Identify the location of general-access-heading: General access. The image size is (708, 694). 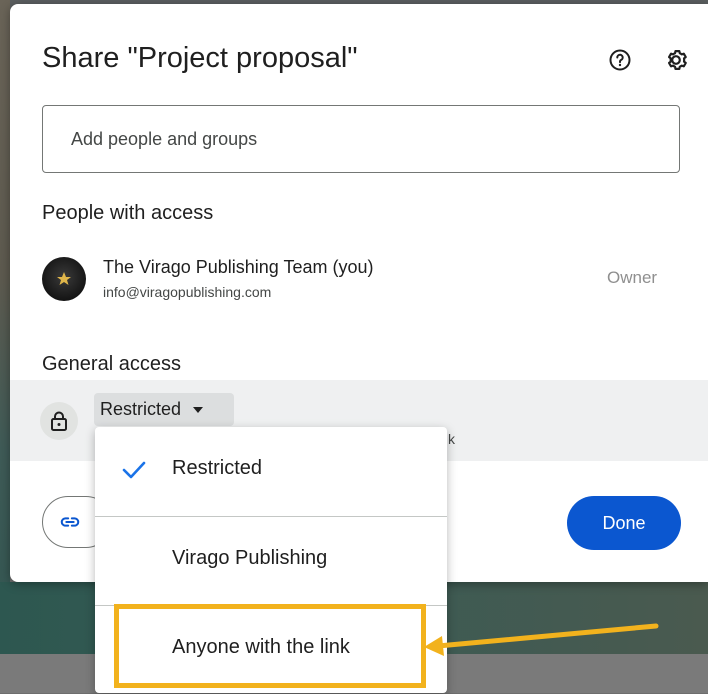
(111, 364).